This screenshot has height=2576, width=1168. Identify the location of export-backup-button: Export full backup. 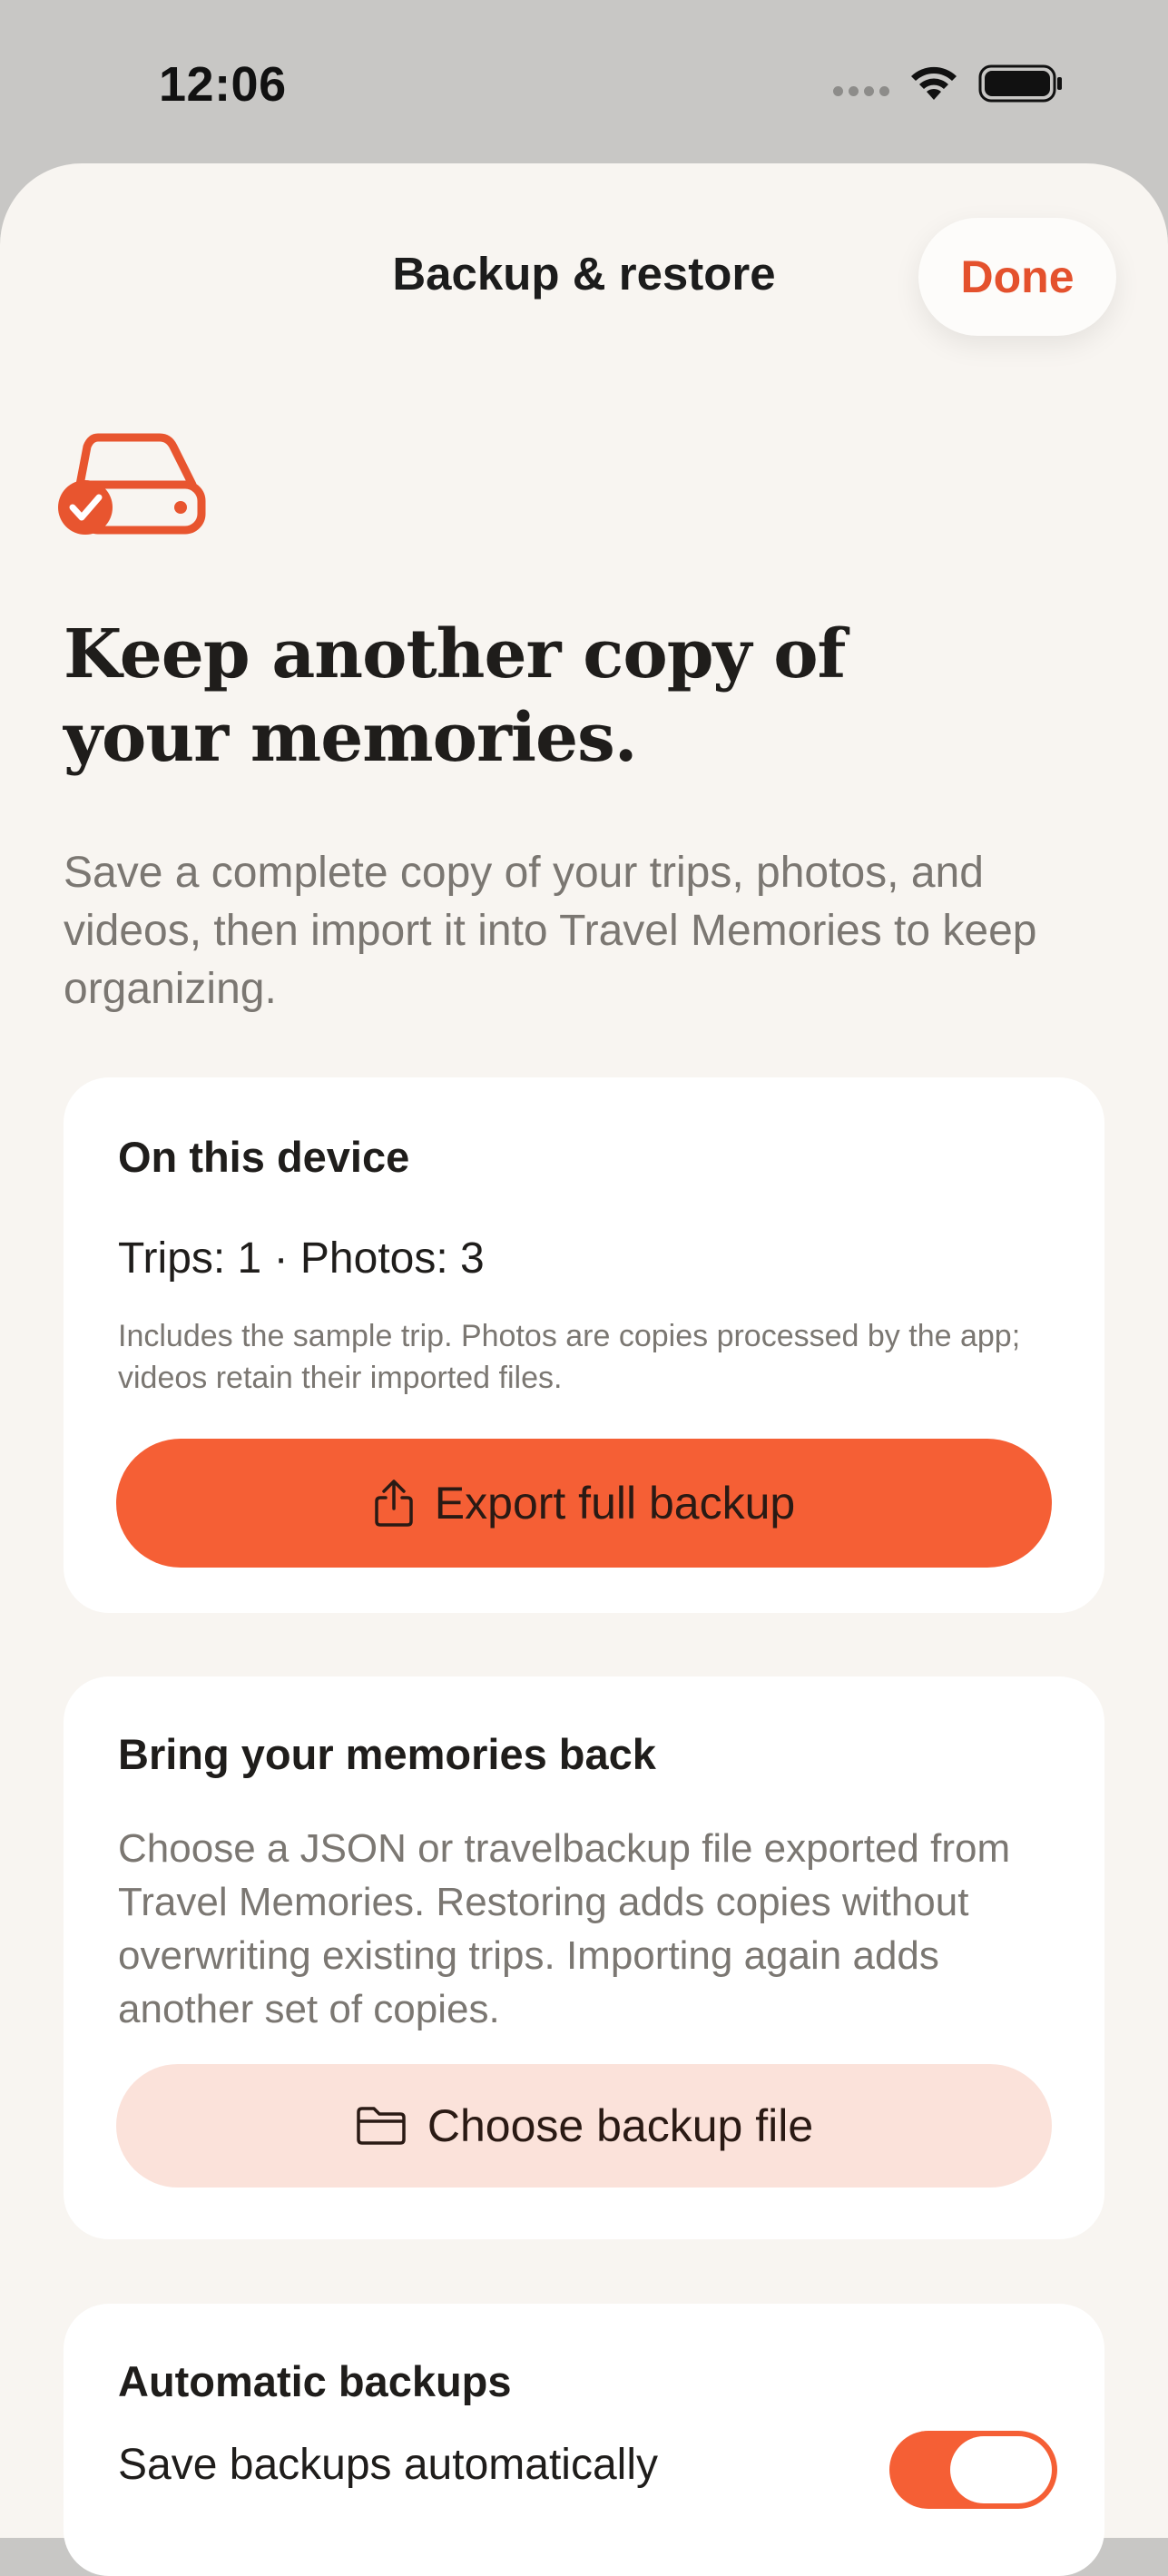
(584, 1503).